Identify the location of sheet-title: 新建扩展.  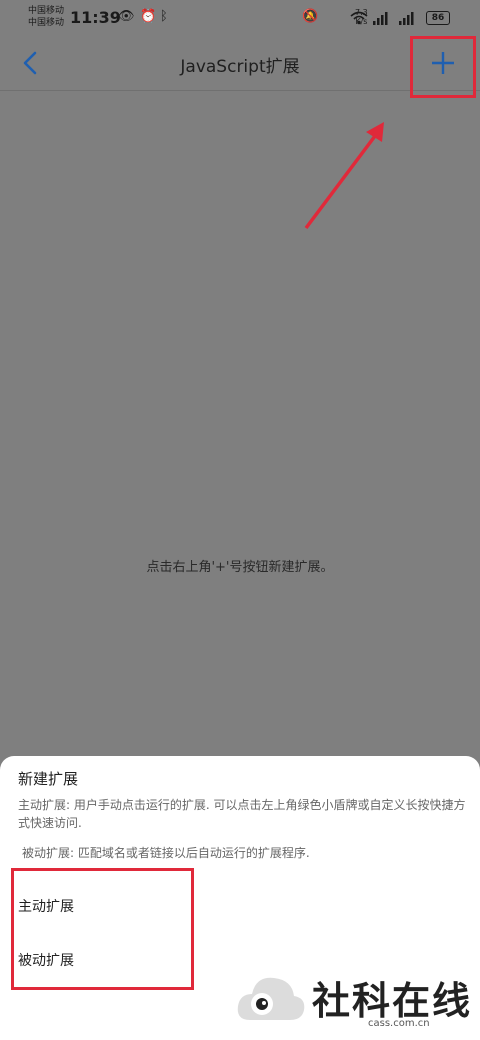
(48, 779).